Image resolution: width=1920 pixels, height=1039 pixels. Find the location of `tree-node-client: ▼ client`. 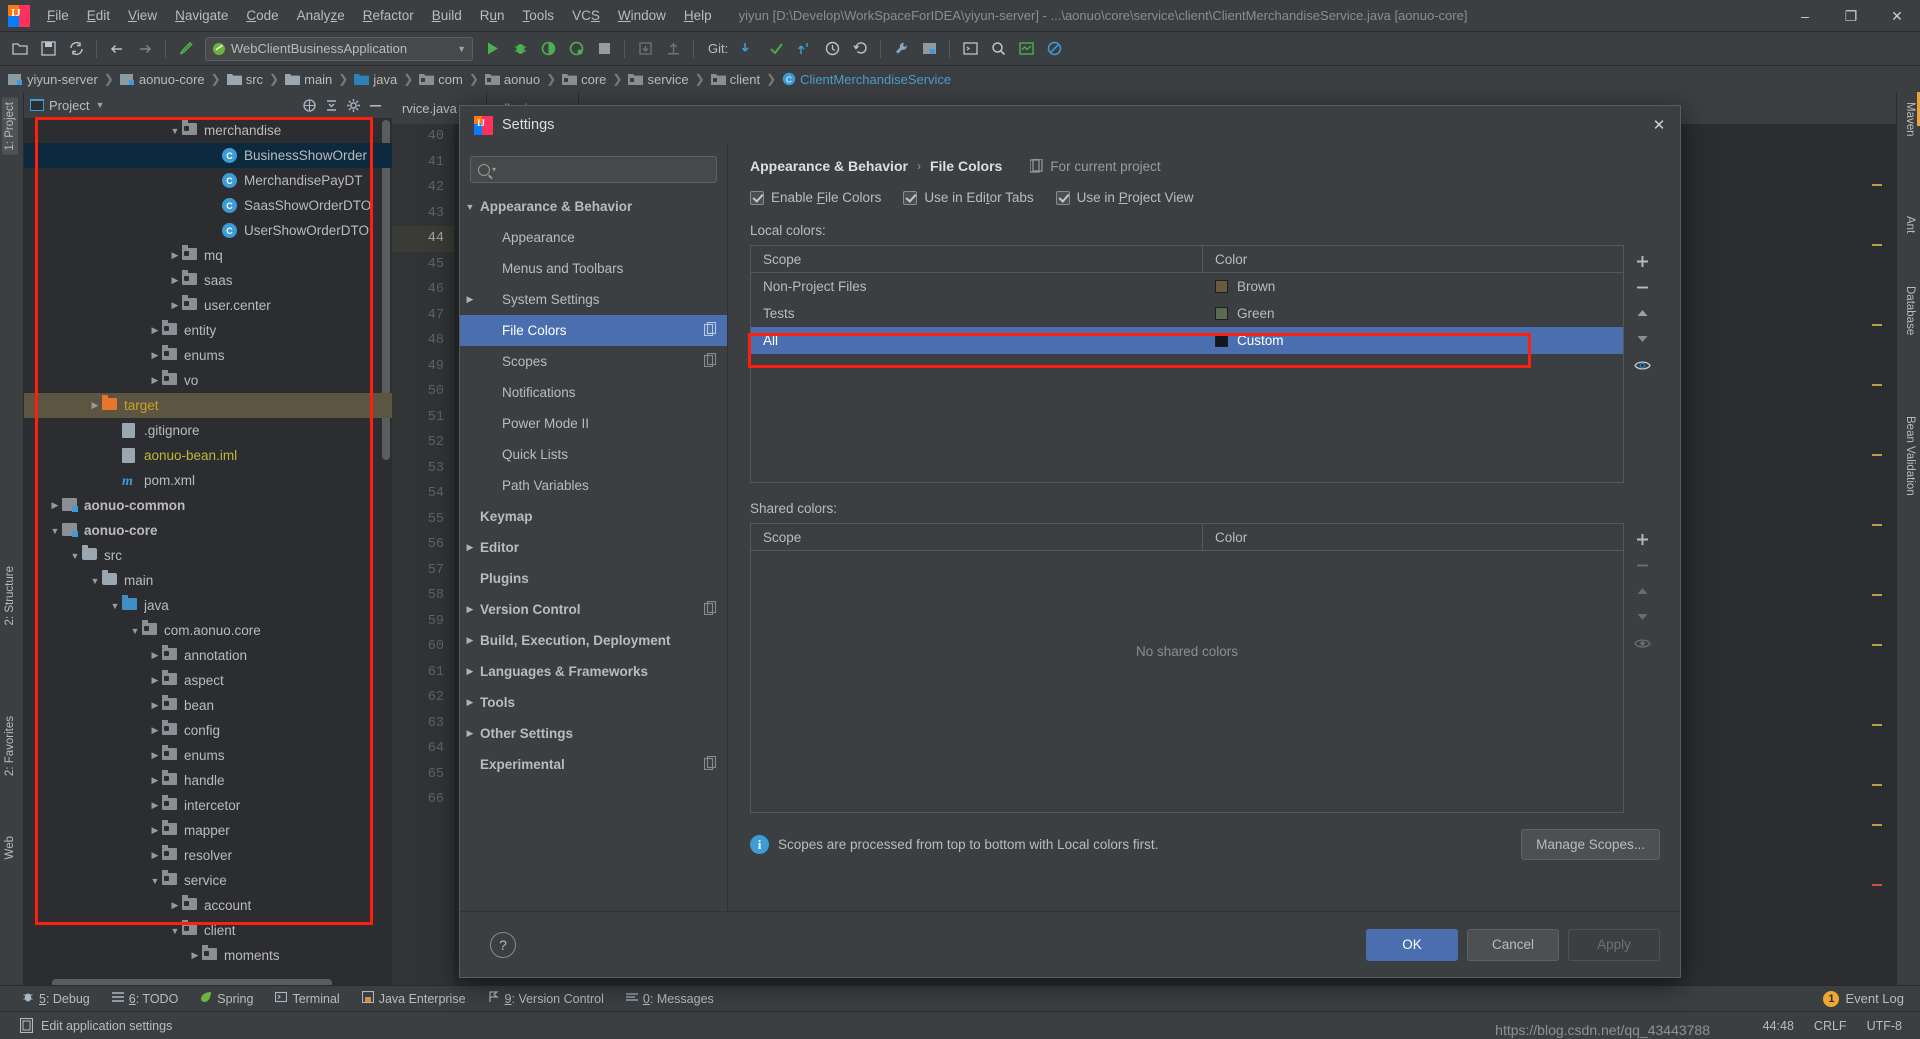

tree-node-client: ▼ client is located at coordinates (208, 930).